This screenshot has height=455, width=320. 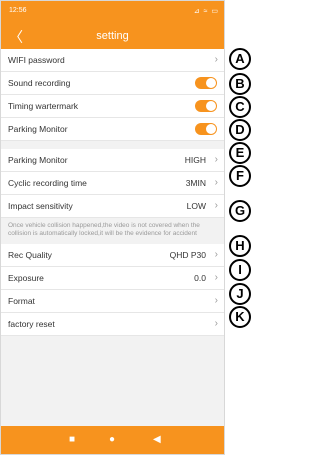 I want to click on timing-watermark-toggle, so click(x=206, y=106).